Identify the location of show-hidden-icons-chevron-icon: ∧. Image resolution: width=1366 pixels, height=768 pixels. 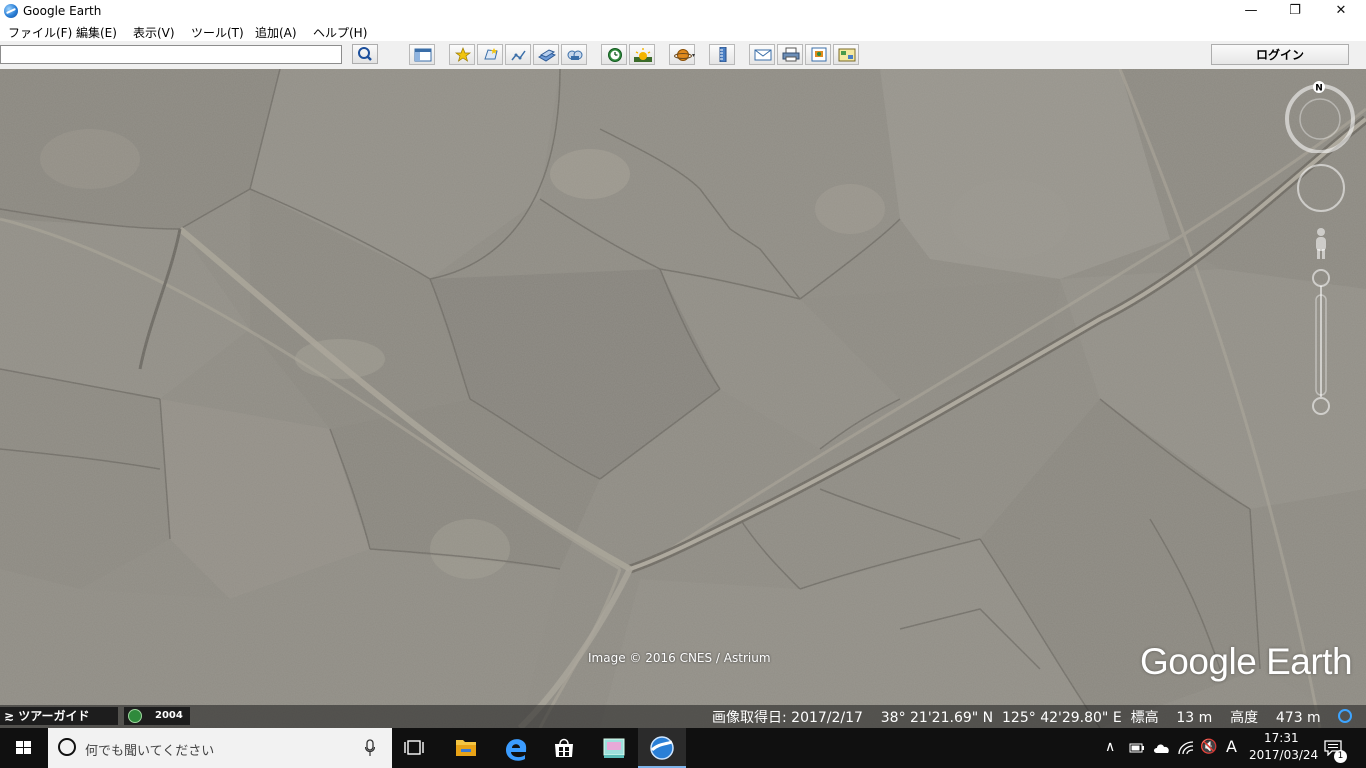
(1110, 747).